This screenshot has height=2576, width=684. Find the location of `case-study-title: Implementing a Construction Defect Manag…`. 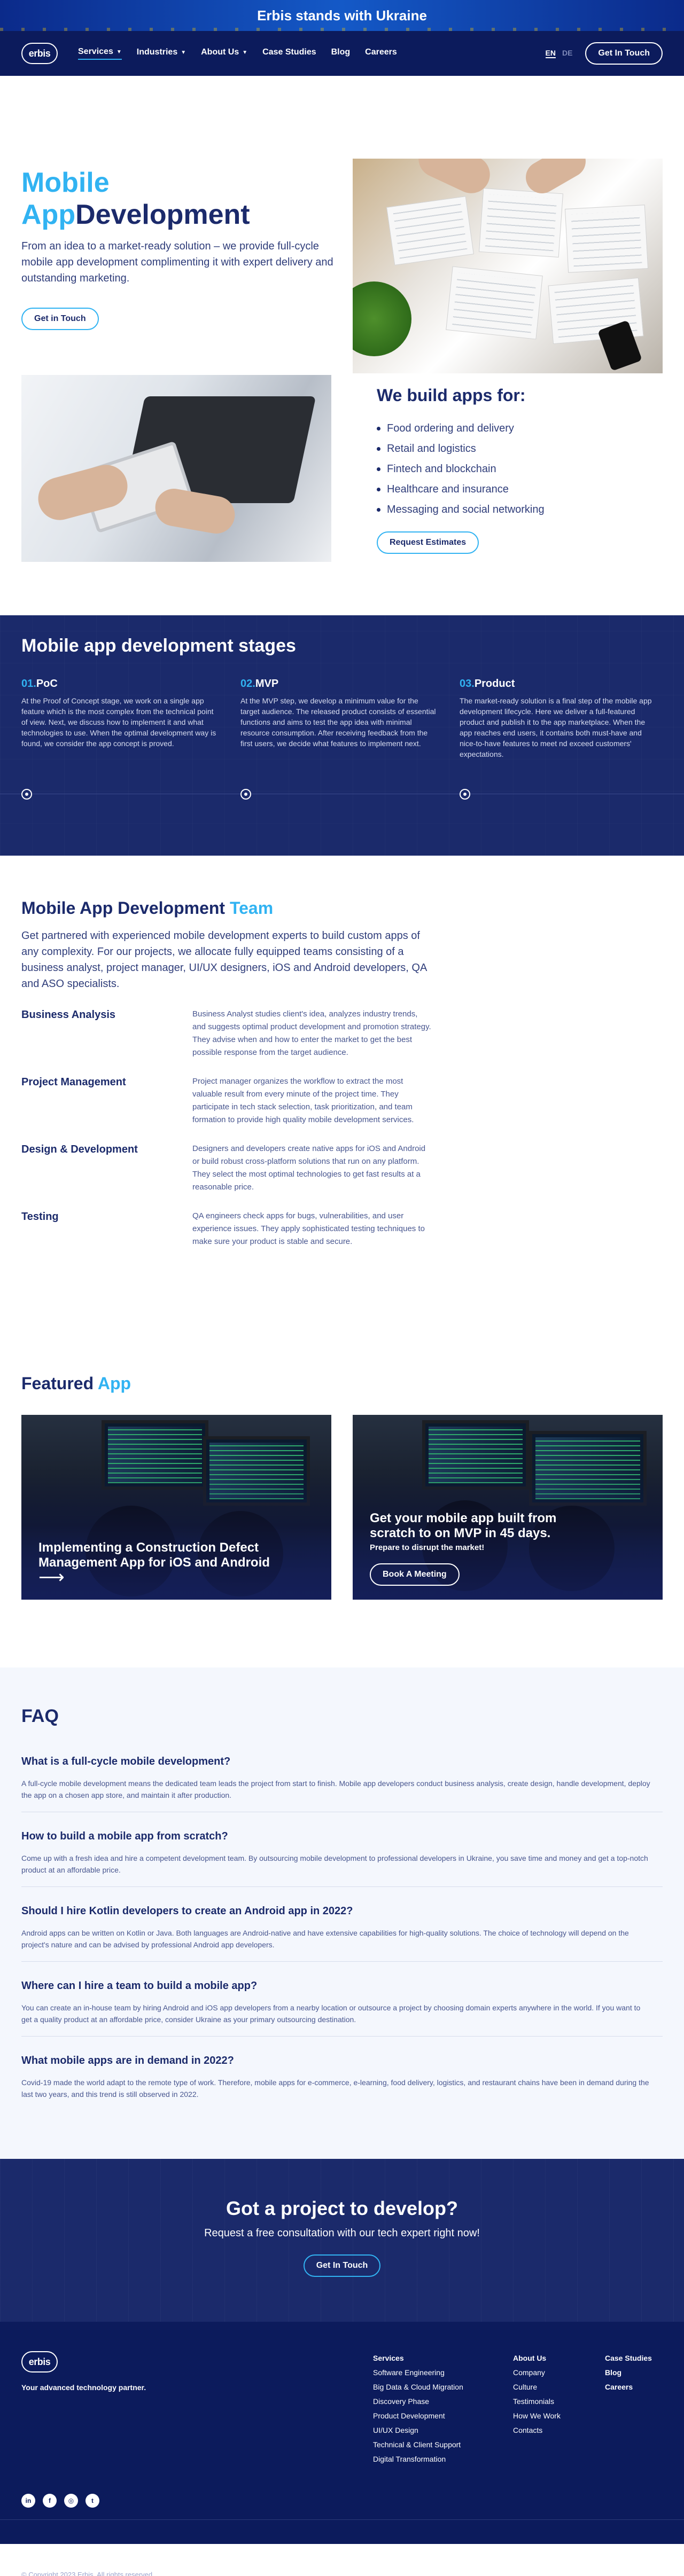

case-study-title: Implementing a Construction Defect Manag… is located at coordinates (154, 1555).